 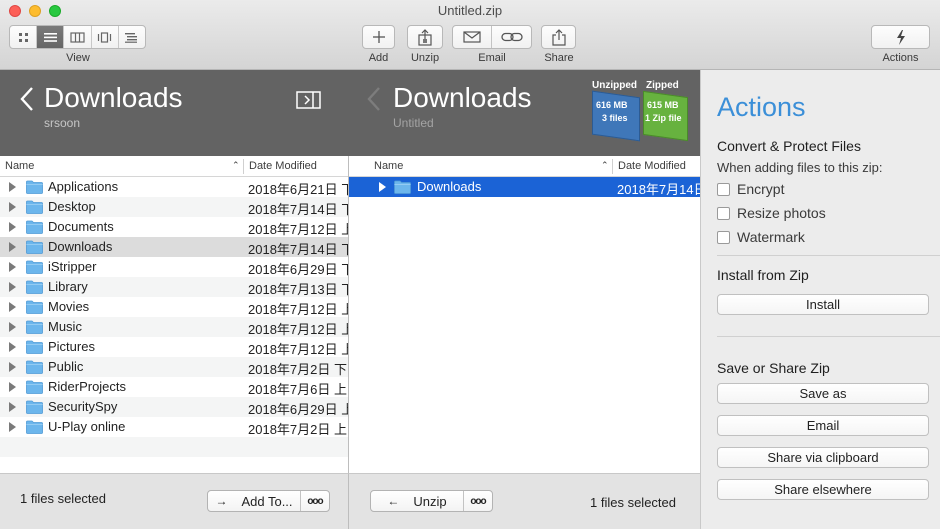 What do you see at coordinates (174, 247) in the screenshot?
I see `list-item: Downloads 2018年7月14日 下` at bounding box center [174, 247].